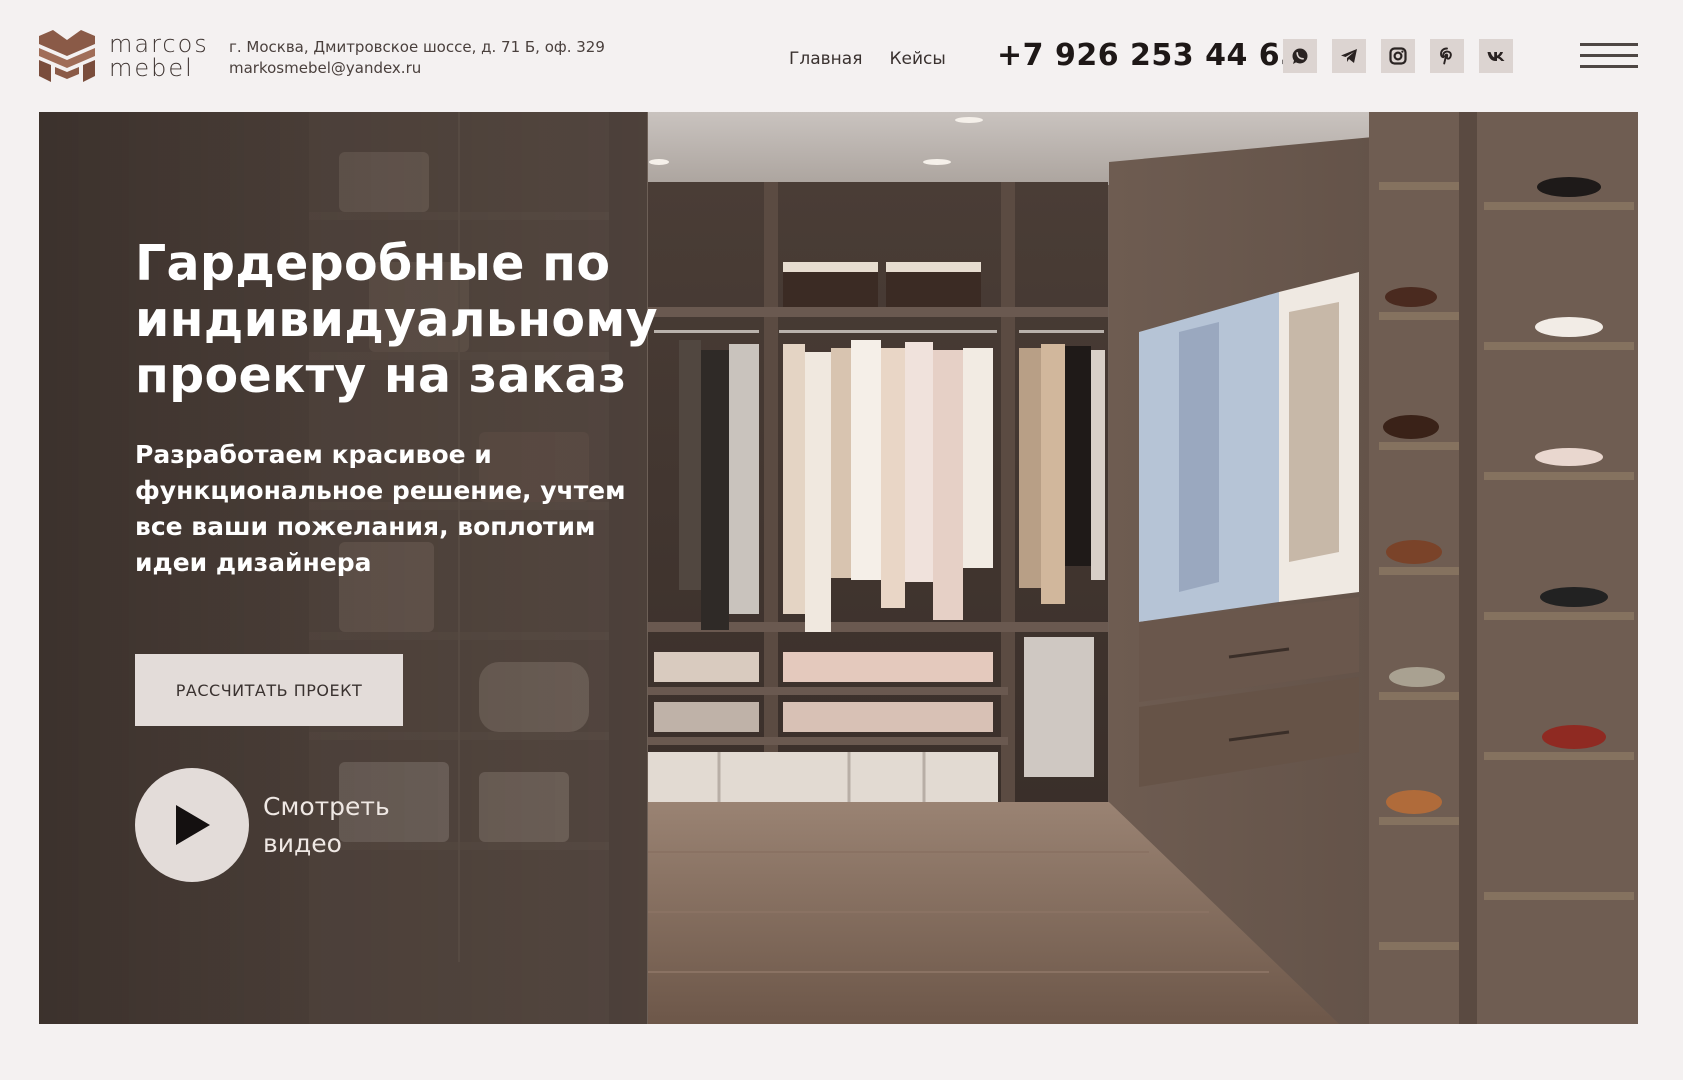 The height and width of the screenshot is (1080, 1683). I want to click on logo-text-line2: mebel, so click(151, 68).